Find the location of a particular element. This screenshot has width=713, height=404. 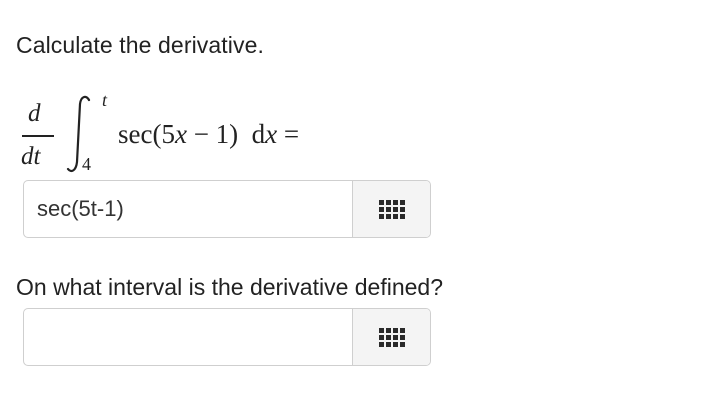

equation: d dt t 4 sec(5x − 1) dx = is located at coordinates (218, 136).